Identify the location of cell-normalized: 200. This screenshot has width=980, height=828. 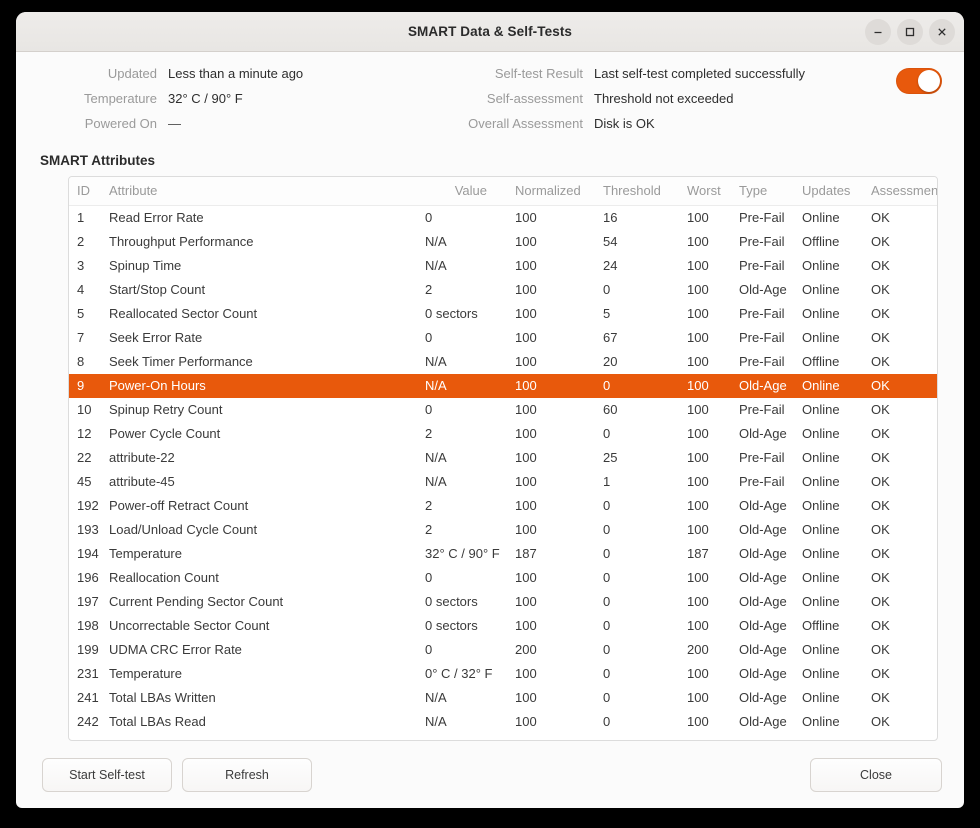
(526, 649).